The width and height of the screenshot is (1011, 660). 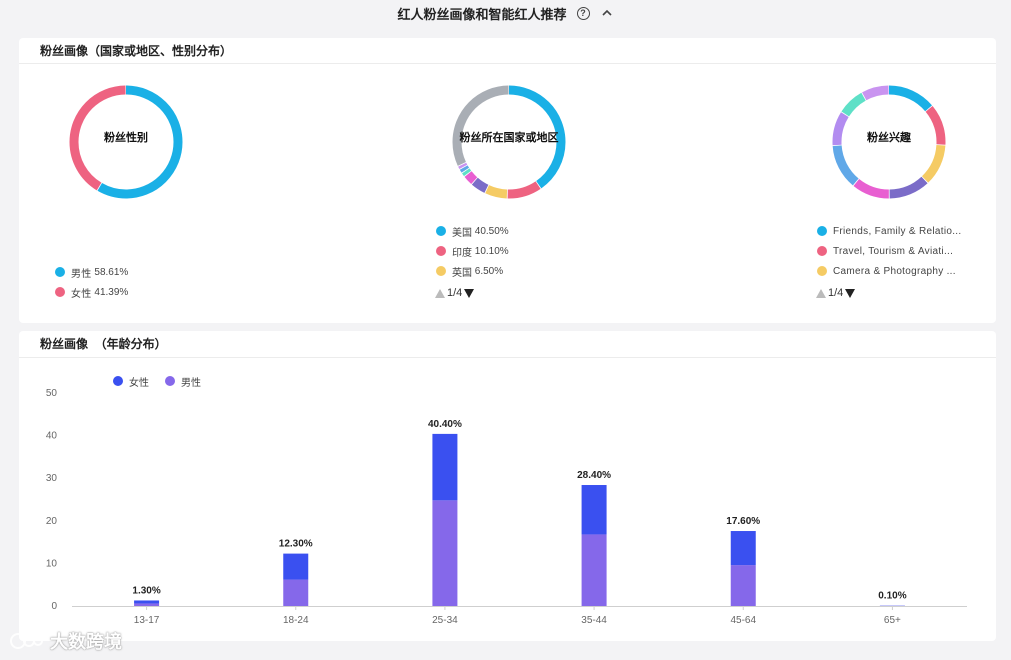 I want to click on legend-value: 10.10%, so click(x=491, y=251).